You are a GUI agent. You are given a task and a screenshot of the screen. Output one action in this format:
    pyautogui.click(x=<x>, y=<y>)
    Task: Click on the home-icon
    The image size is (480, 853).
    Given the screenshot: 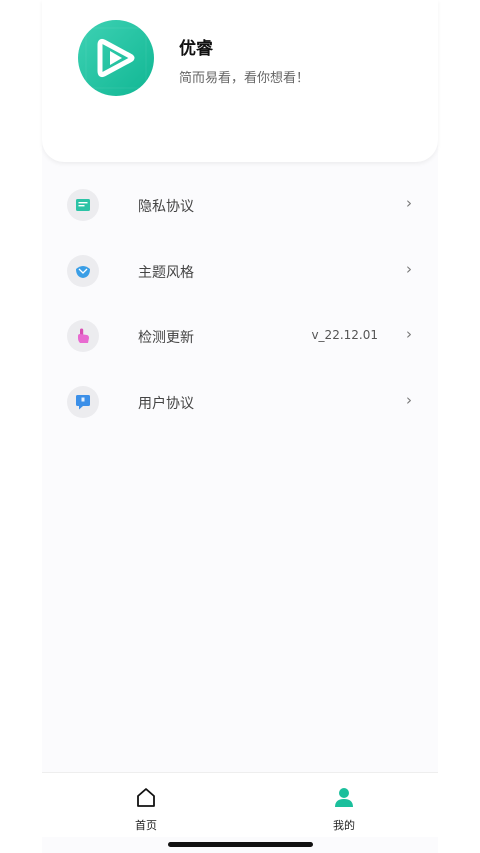 What is the action you would take?
    pyautogui.click(x=146, y=797)
    